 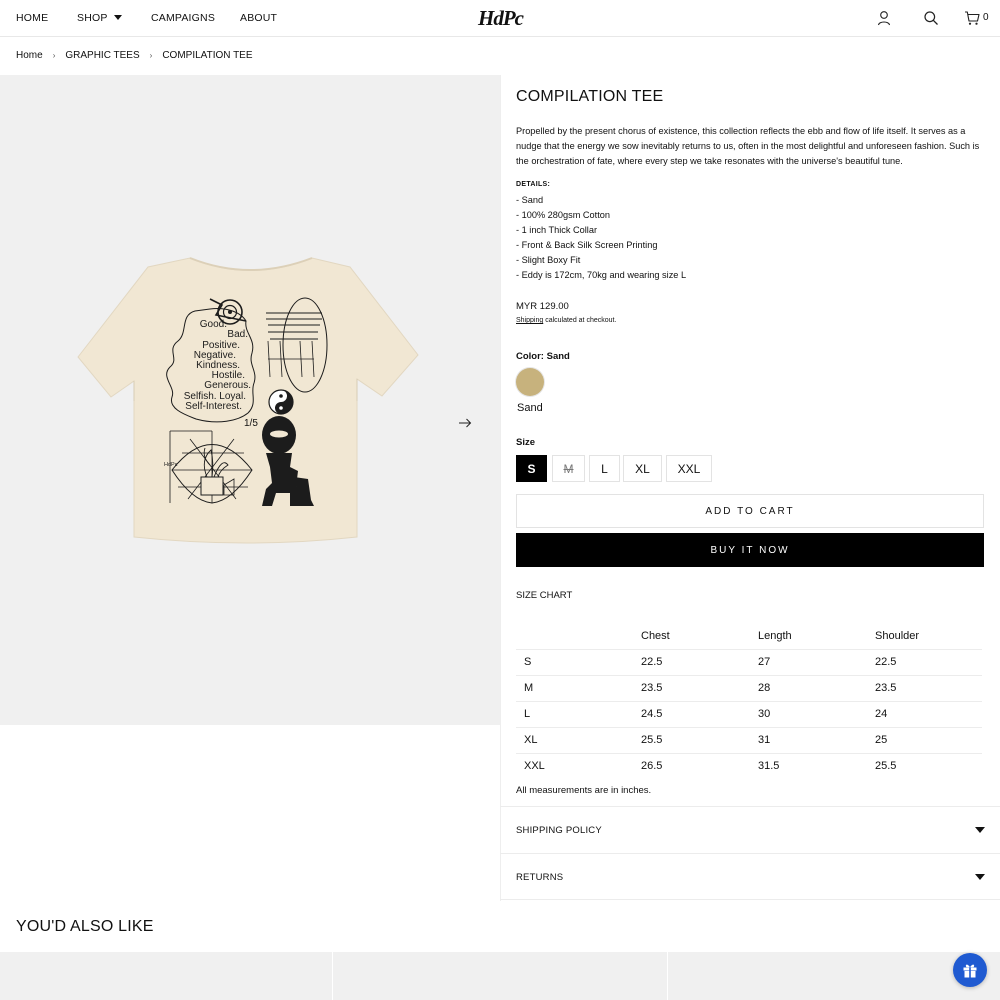 I want to click on details-label: DETAILS:, so click(x=533, y=184).